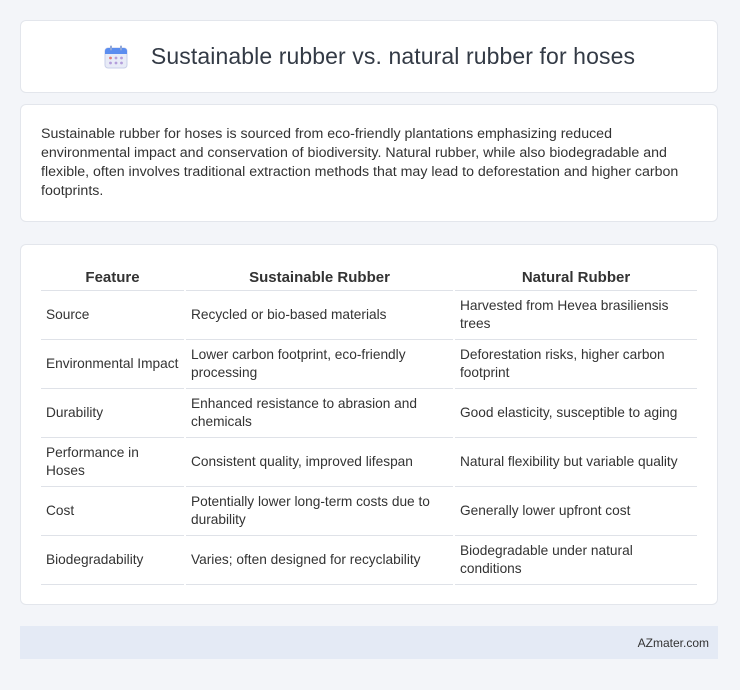 This screenshot has height=690, width=740. Describe the element at coordinates (576, 413) in the screenshot. I see `natural-cell: Good elasticity, susceptible to aging` at that location.